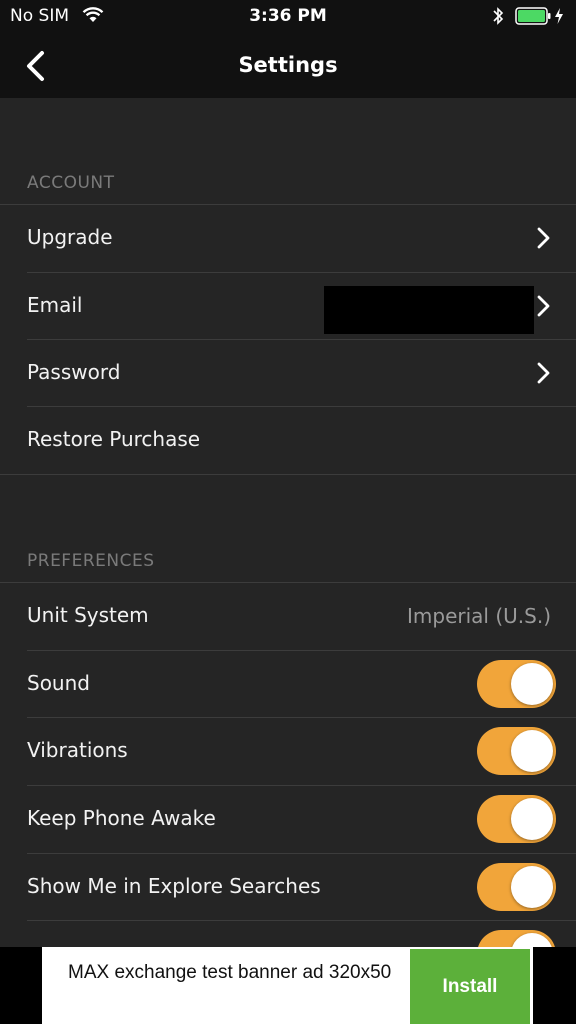 The width and height of the screenshot is (576, 1024). What do you see at coordinates (74, 372) in the screenshot?
I see `password-label: Password` at bounding box center [74, 372].